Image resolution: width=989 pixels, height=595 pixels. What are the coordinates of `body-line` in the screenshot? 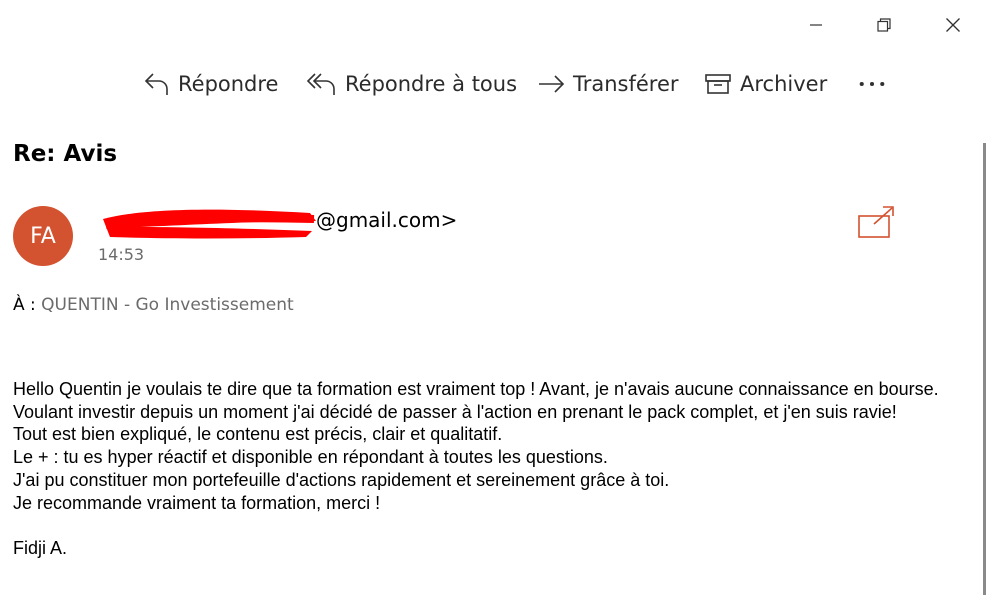 It's located at (483, 525).